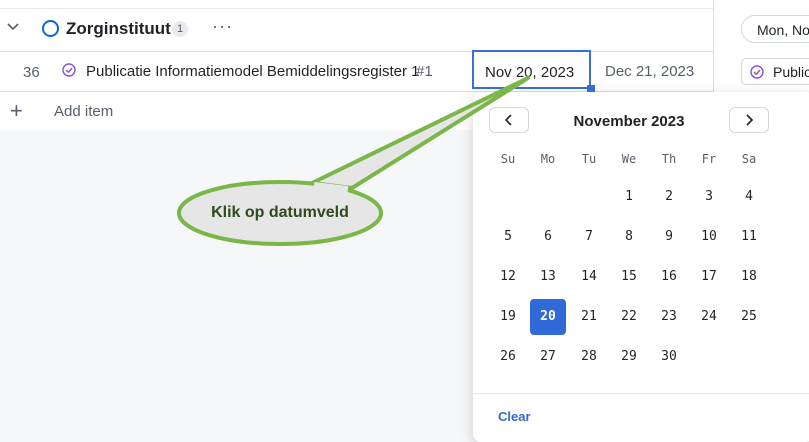 This screenshot has height=442, width=809. What do you see at coordinates (280, 212) in the screenshot?
I see `callout-text: Klik op datumveld` at bounding box center [280, 212].